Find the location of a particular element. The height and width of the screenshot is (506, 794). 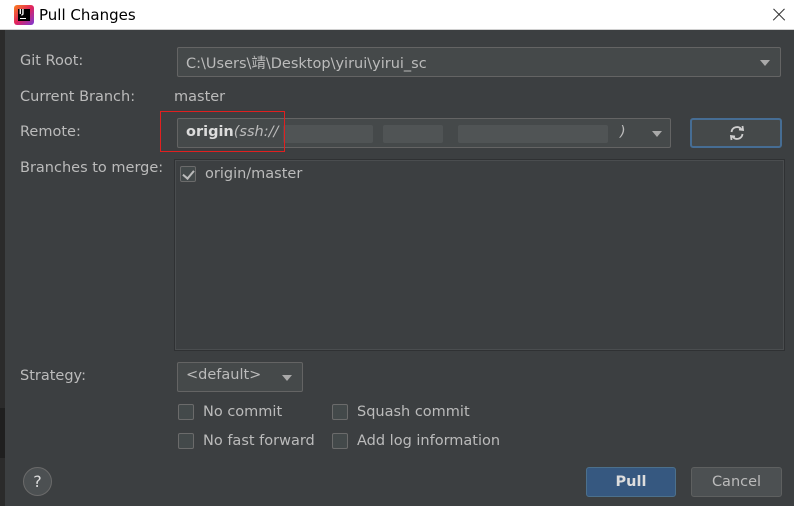

add-log-information-option: Add log information is located at coordinates (416, 441).